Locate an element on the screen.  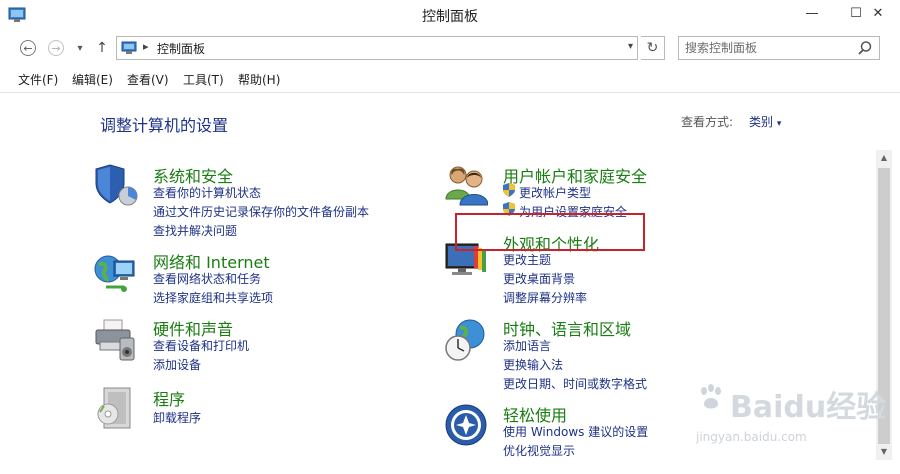
chevron-down-icon: ▾ is located at coordinates (779, 124).